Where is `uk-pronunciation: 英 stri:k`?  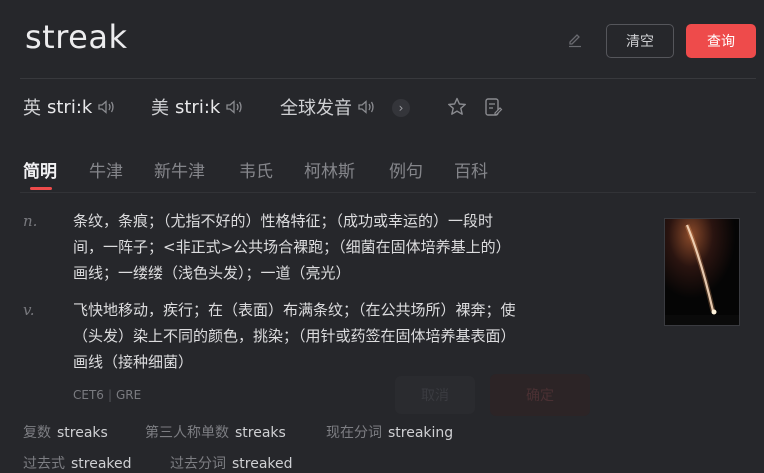 uk-pronunciation: 英 stri:k is located at coordinates (69, 107).